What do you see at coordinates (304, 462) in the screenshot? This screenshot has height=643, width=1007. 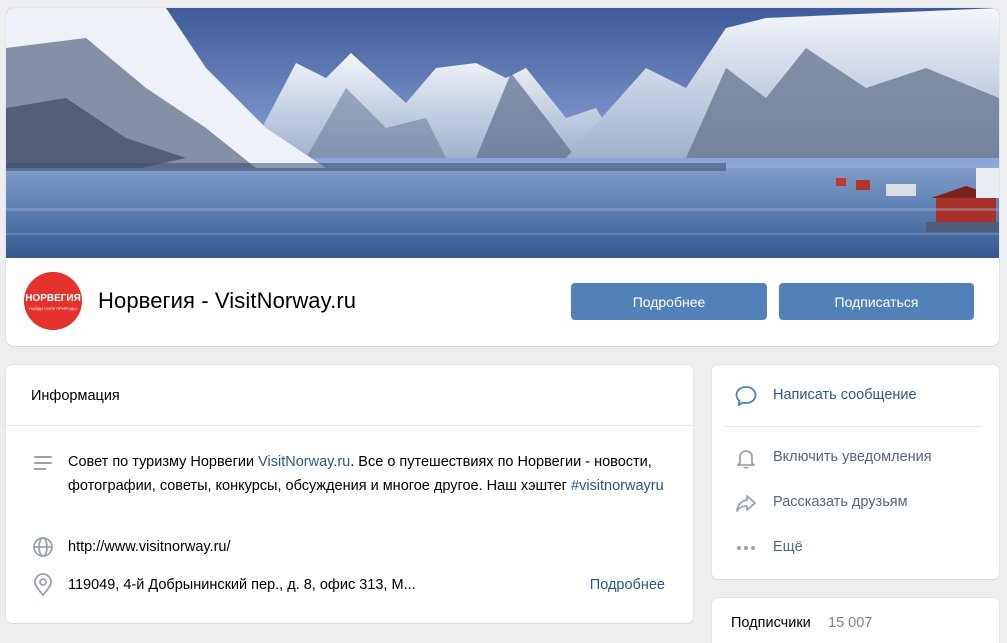 I see `visitnorway-link: VisitNorway.ru` at bounding box center [304, 462].